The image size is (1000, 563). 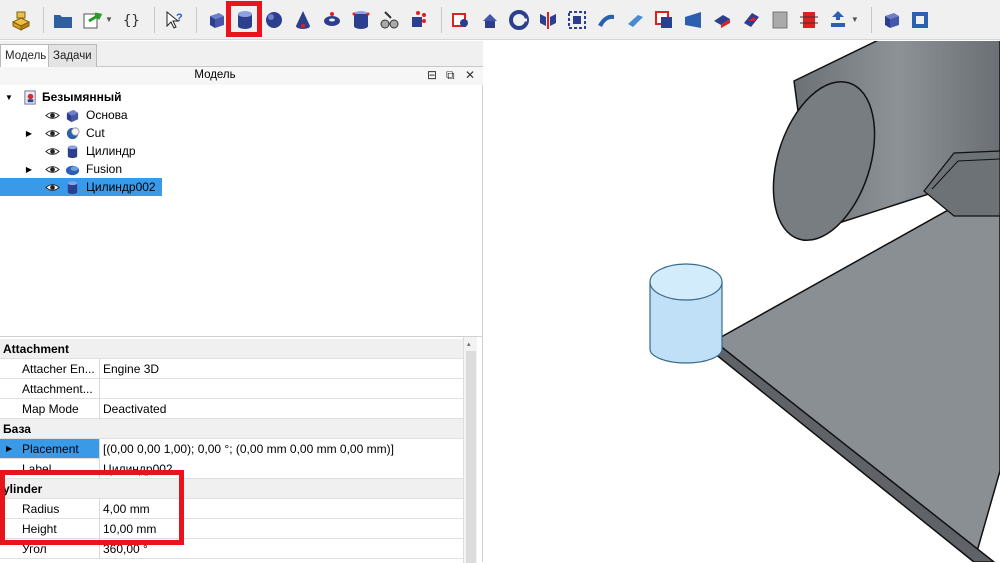 What do you see at coordinates (50, 508) in the screenshot?
I see `property-name: Radius` at bounding box center [50, 508].